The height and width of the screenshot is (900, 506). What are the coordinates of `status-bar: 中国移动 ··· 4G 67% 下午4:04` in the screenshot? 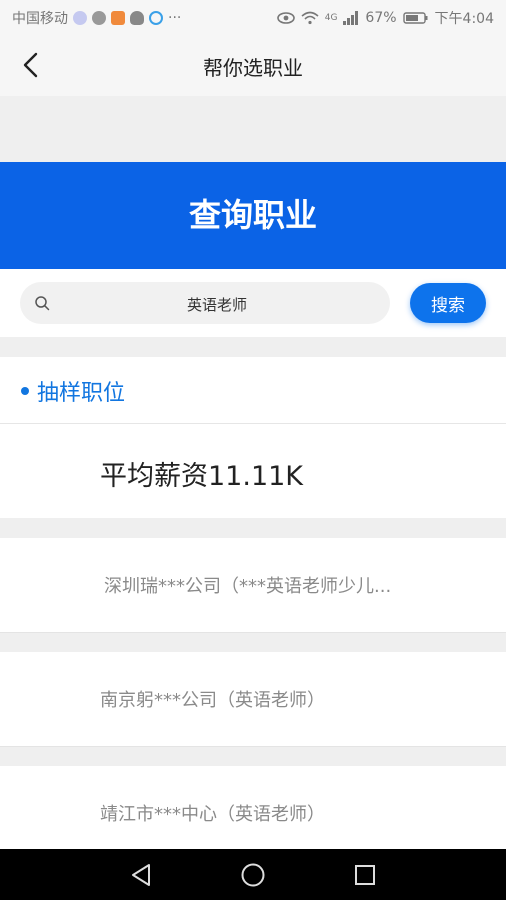 It's located at (253, 17).